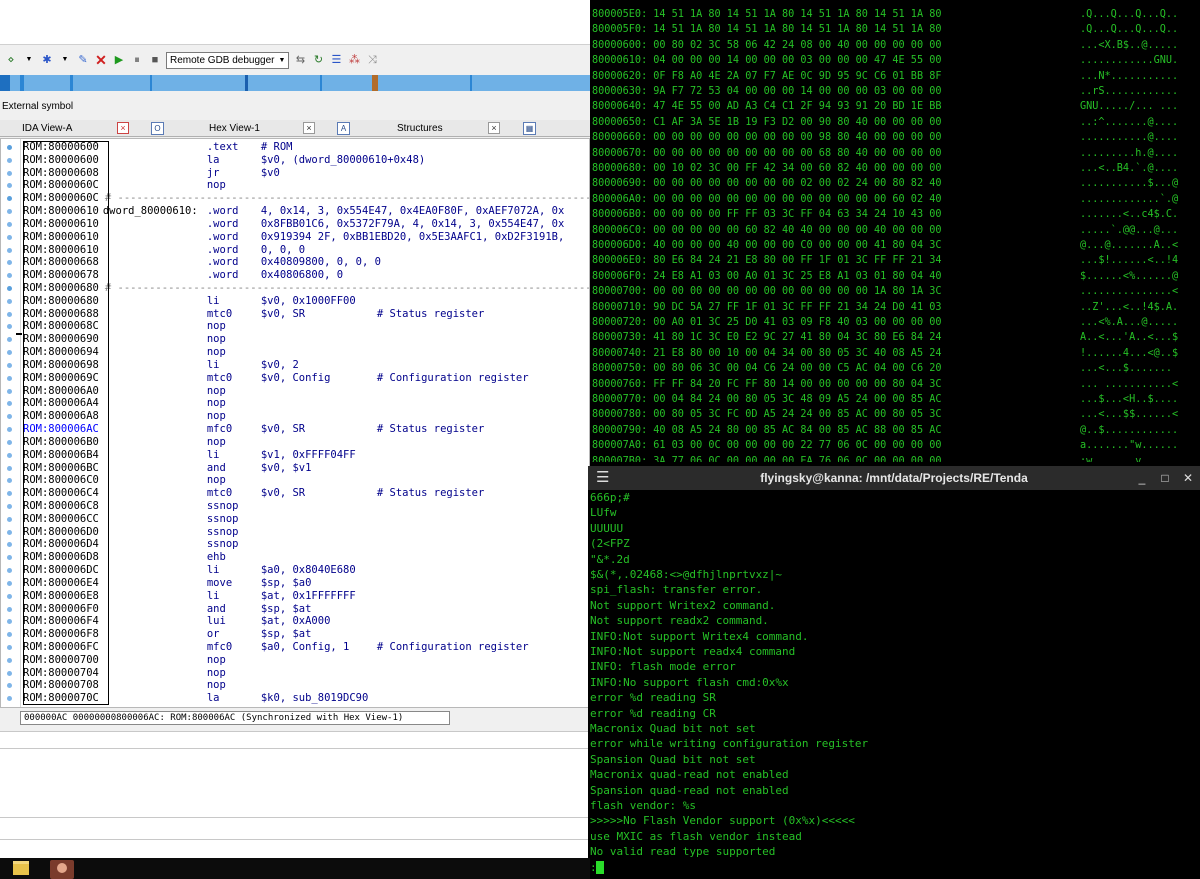 The image size is (1200, 879). I want to click on close-icon: ✕, so click(1188, 478).